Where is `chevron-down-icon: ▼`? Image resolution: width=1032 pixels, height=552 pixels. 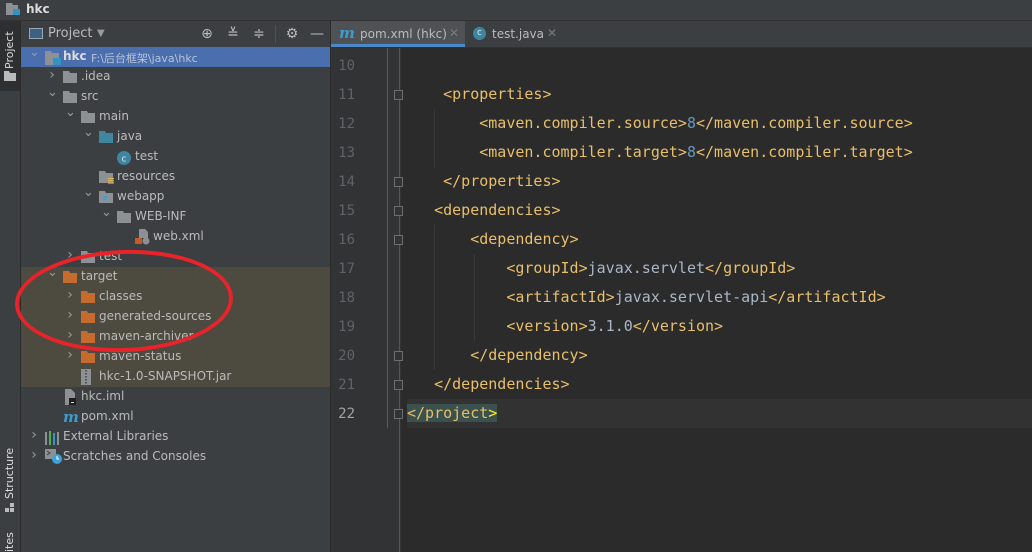
chevron-down-icon: ▼ is located at coordinates (101, 33).